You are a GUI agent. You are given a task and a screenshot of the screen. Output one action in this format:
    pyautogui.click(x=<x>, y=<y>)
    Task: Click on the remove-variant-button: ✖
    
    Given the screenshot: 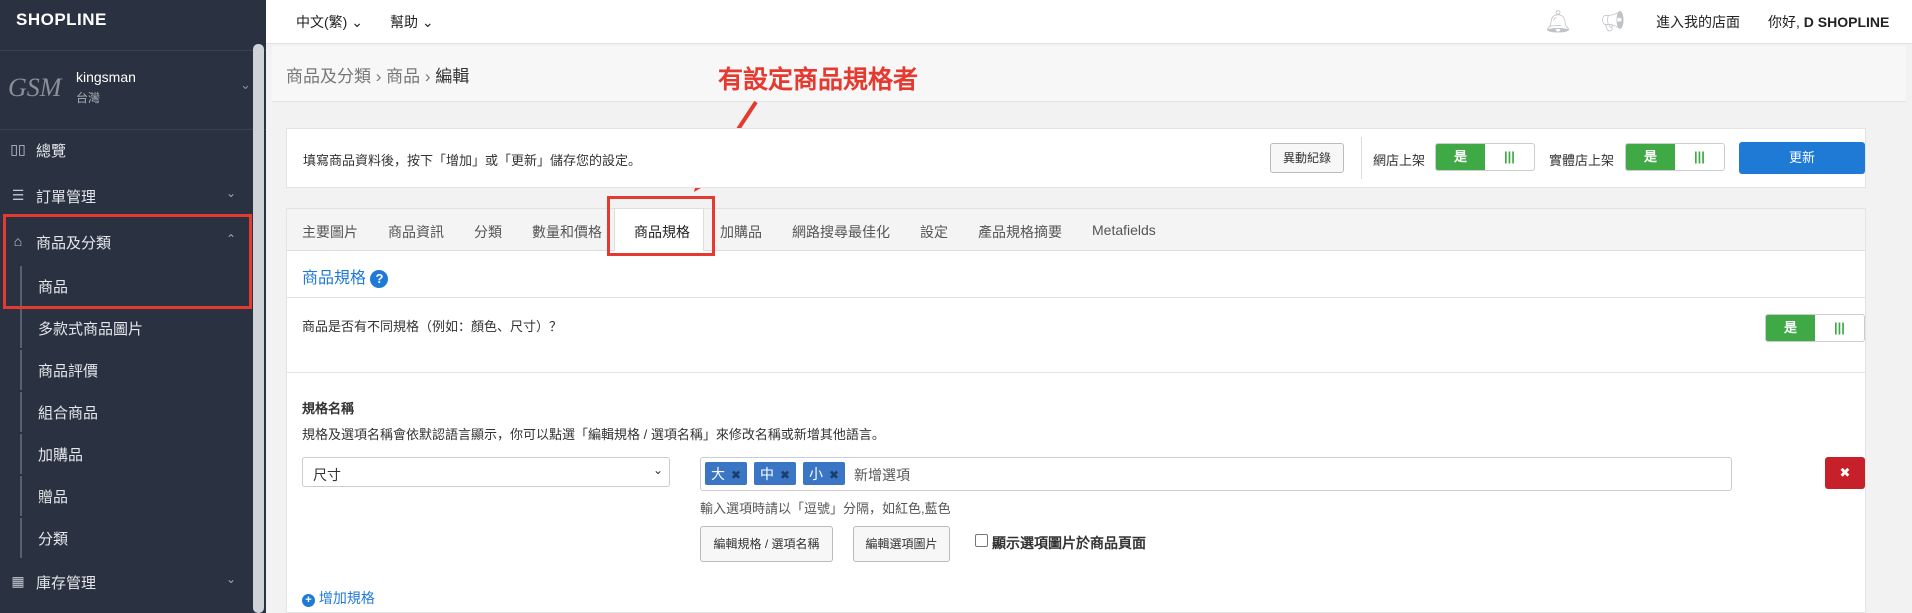 What is the action you would take?
    pyautogui.click(x=1845, y=473)
    